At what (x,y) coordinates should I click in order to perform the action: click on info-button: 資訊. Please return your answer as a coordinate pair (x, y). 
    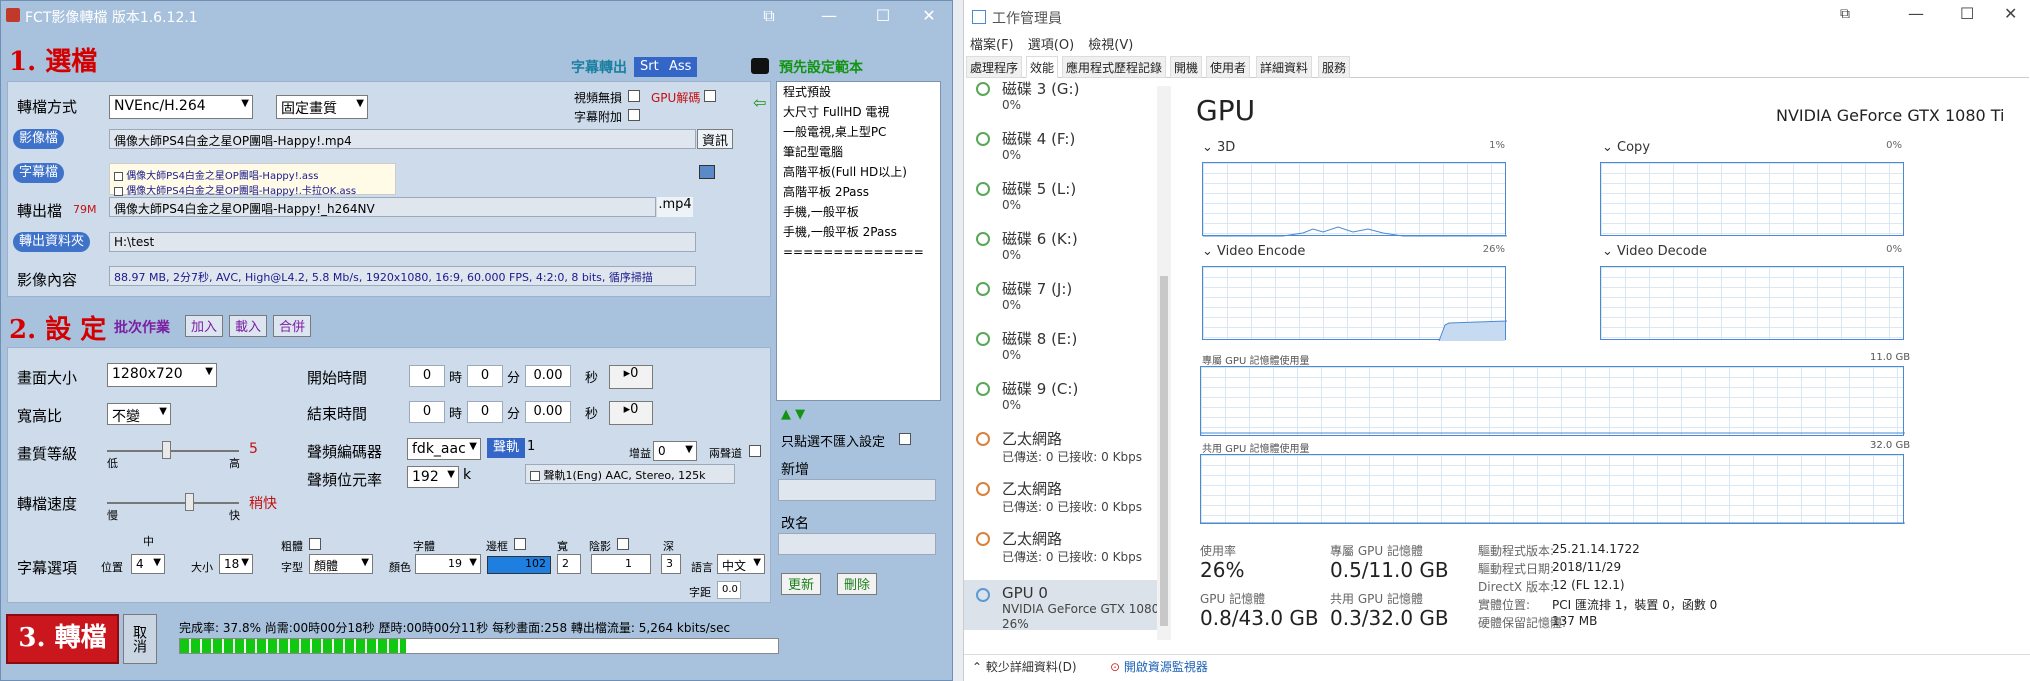
    Looking at the image, I should click on (715, 139).